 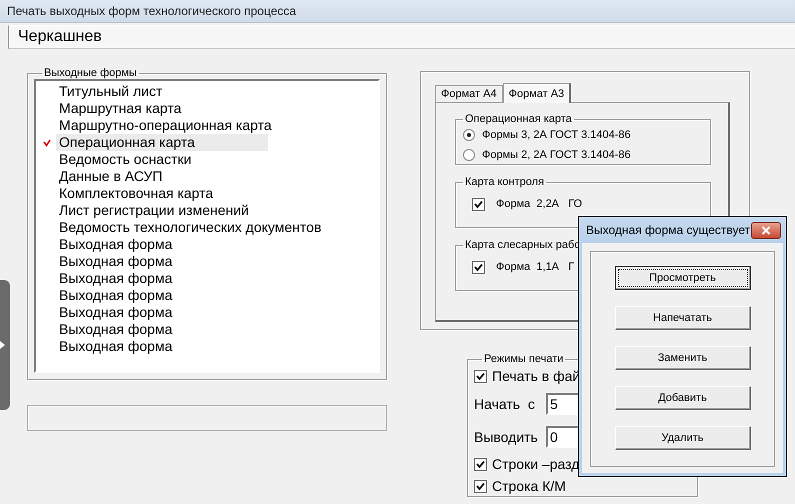 I want to click on field-label: Выводить, so click(x=506, y=436).